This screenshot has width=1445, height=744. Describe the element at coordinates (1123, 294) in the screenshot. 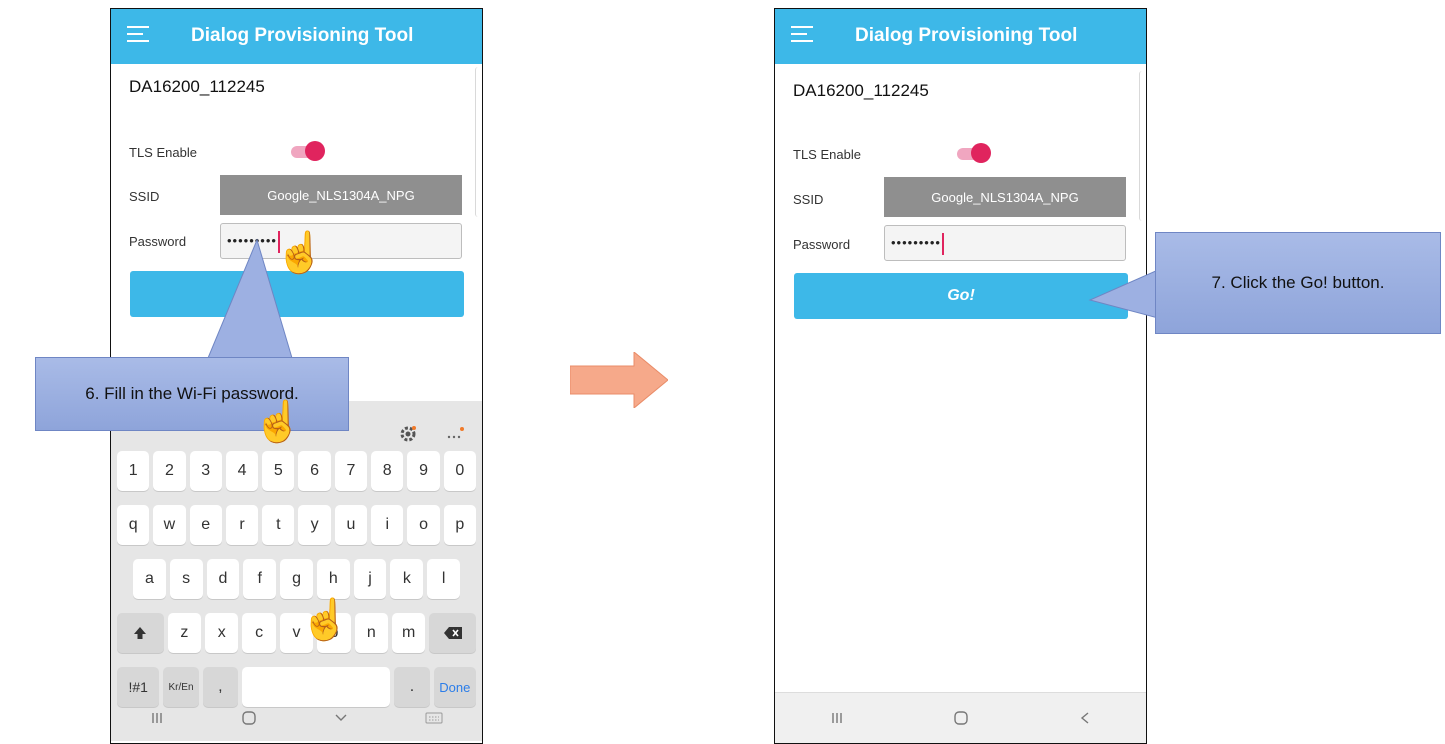

I see `callout-7-pointer` at that location.